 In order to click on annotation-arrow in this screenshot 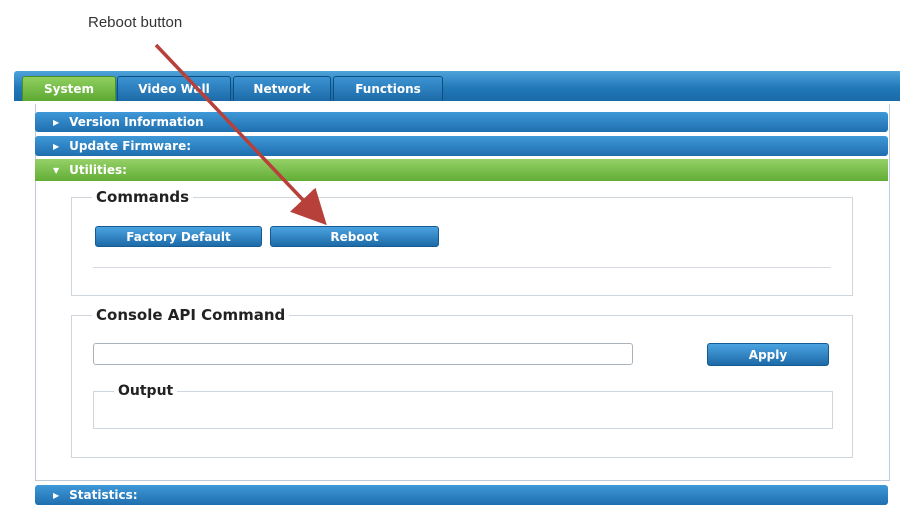, I will do `click(240, 134)`.